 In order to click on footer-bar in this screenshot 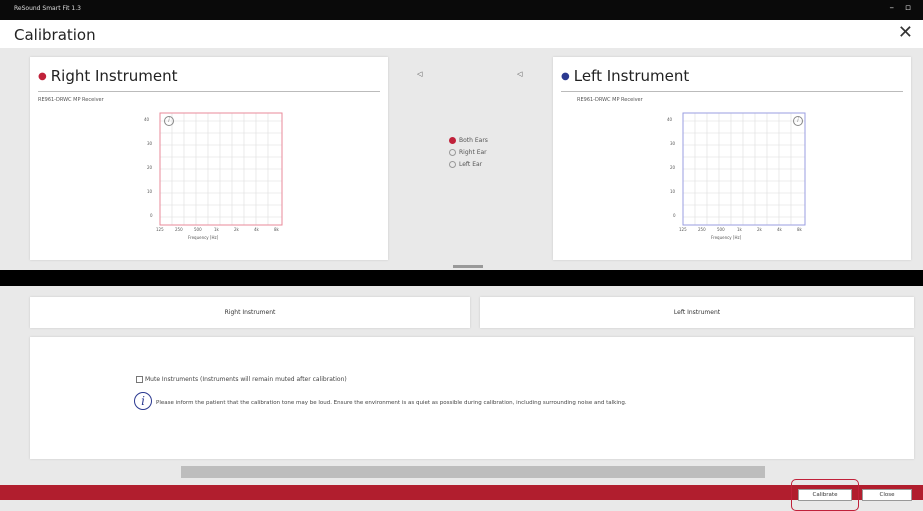, I will do `click(461, 492)`.